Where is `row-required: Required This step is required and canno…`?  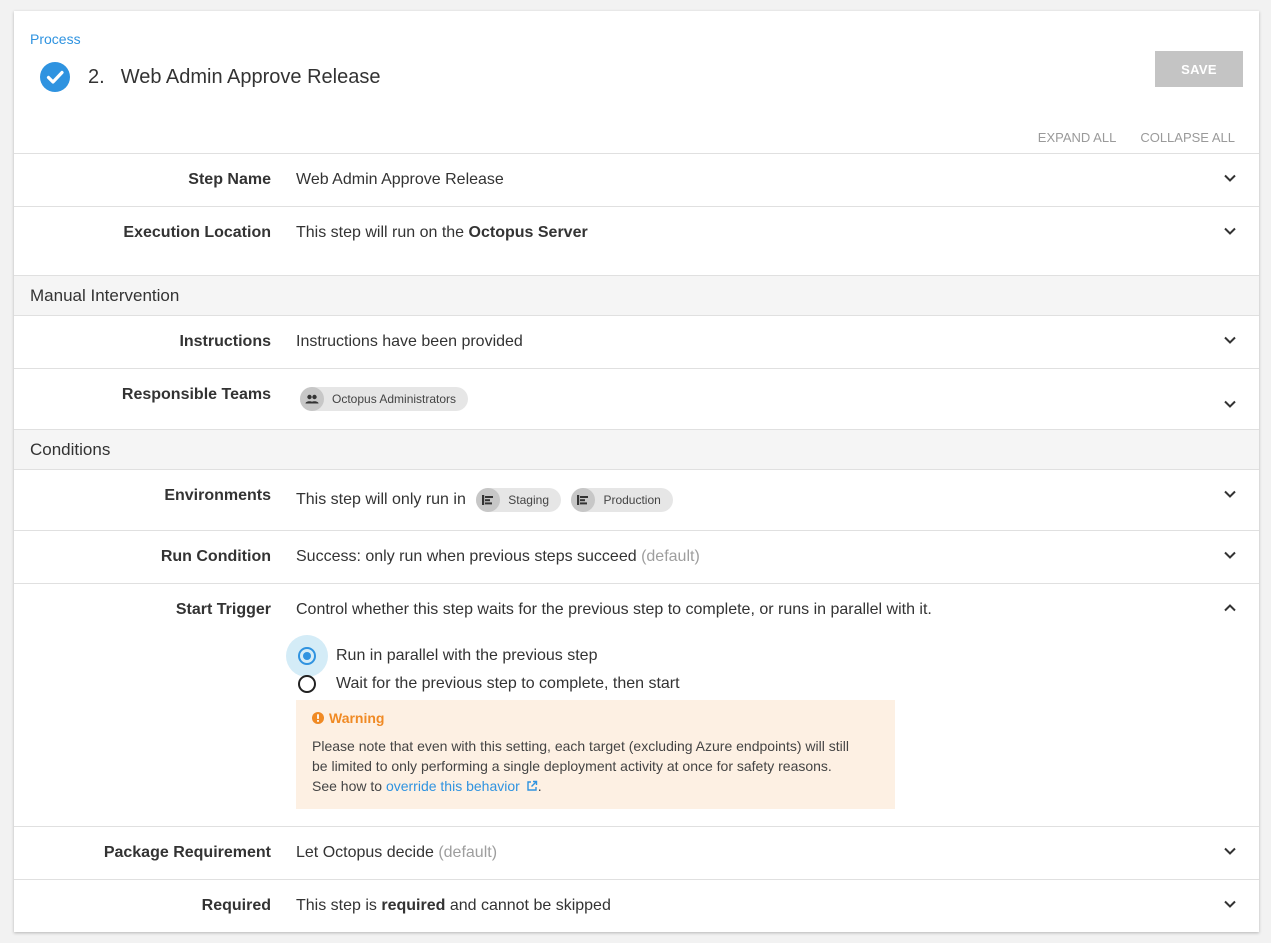 row-required: Required This step is required and canno… is located at coordinates (636, 905).